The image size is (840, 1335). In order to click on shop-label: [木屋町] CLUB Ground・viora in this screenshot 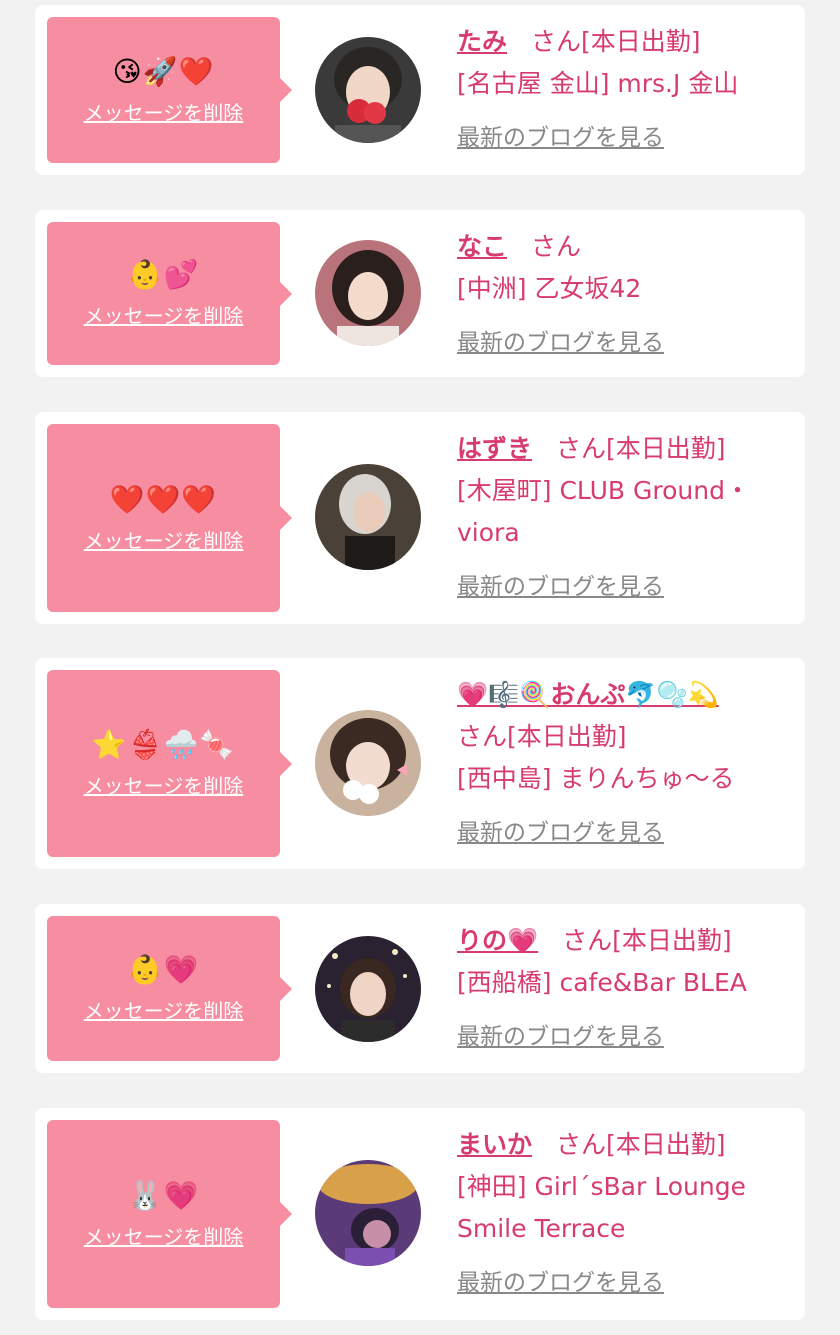, I will do `click(603, 511)`.